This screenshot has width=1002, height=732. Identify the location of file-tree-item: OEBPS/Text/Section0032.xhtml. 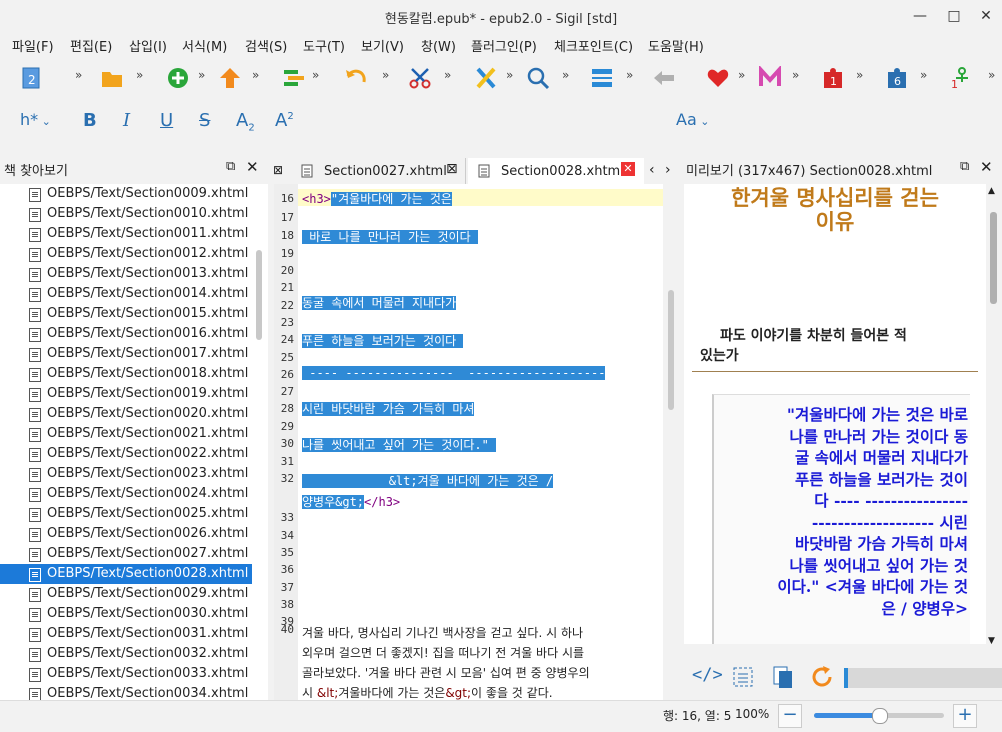
(126, 654).